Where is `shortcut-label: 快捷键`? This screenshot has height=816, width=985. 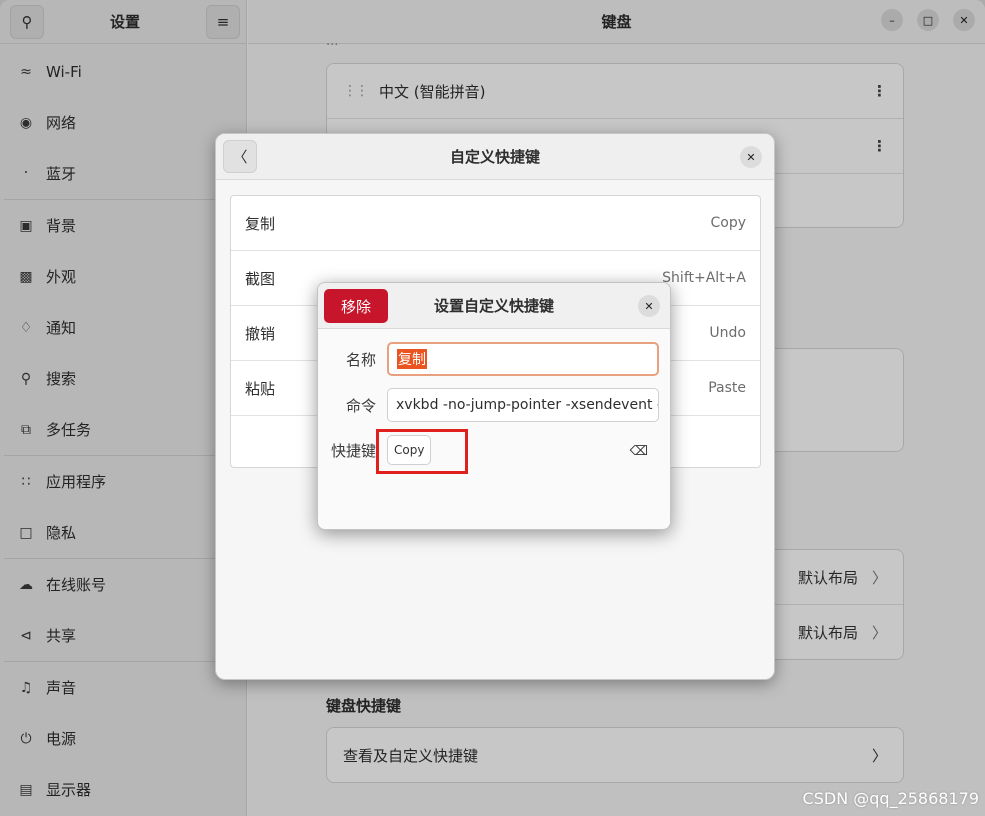 shortcut-label: 快捷键 is located at coordinates (353, 450).